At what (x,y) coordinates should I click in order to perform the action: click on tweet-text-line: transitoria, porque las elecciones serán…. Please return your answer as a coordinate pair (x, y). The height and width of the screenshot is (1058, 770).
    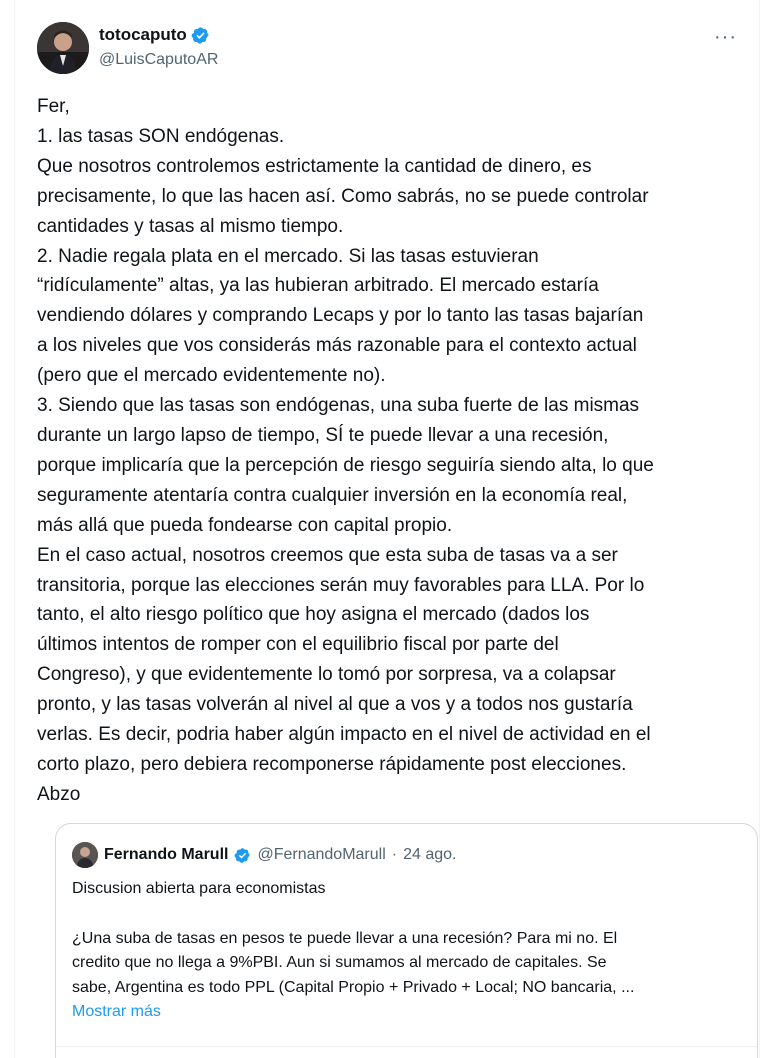
    Looking at the image, I should click on (341, 585).